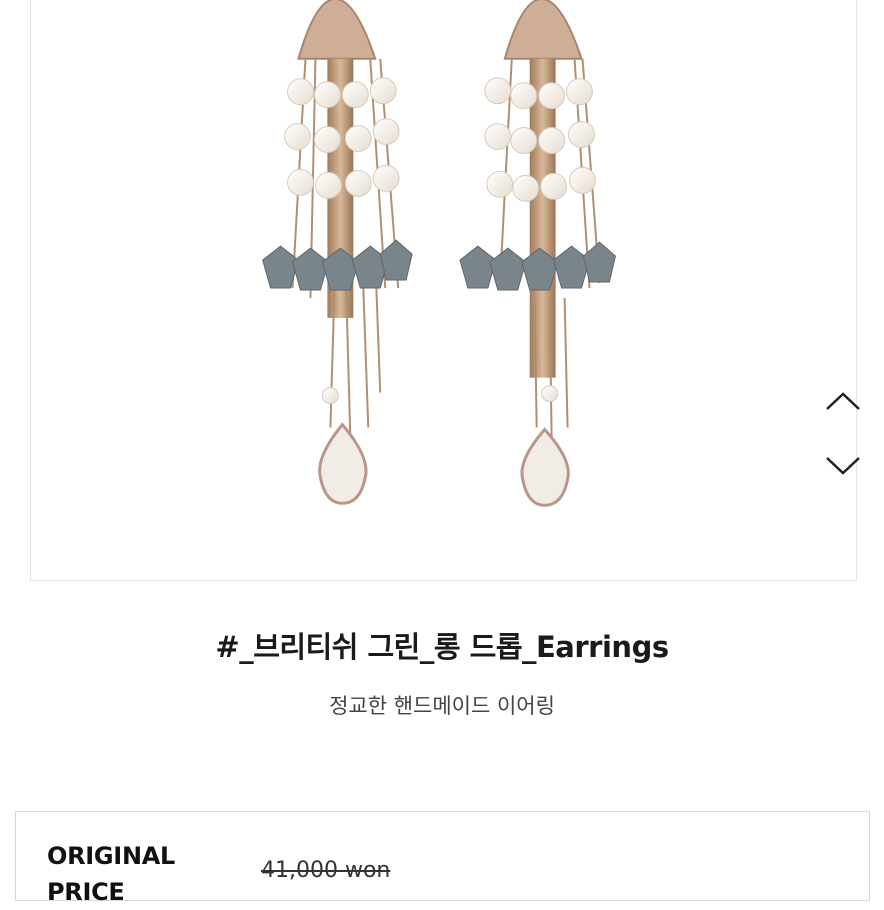 Image resolution: width=884 pixels, height=910 pixels. What do you see at coordinates (843, 402) in the screenshot?
I see `chevron-up-icon` at bounding box center [843, 402].